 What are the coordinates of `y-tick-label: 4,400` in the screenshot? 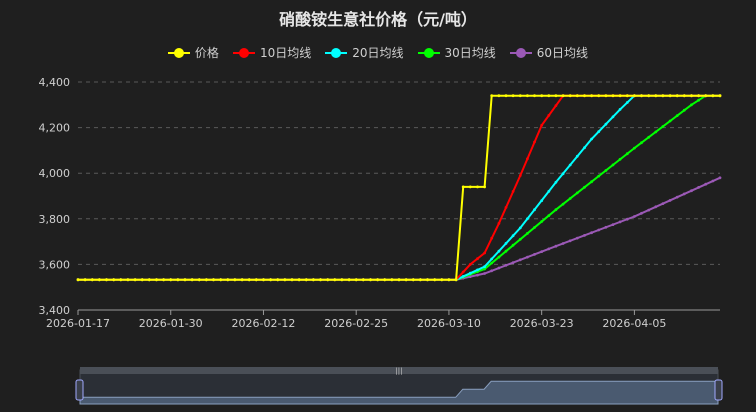 It's located at (55, 82).